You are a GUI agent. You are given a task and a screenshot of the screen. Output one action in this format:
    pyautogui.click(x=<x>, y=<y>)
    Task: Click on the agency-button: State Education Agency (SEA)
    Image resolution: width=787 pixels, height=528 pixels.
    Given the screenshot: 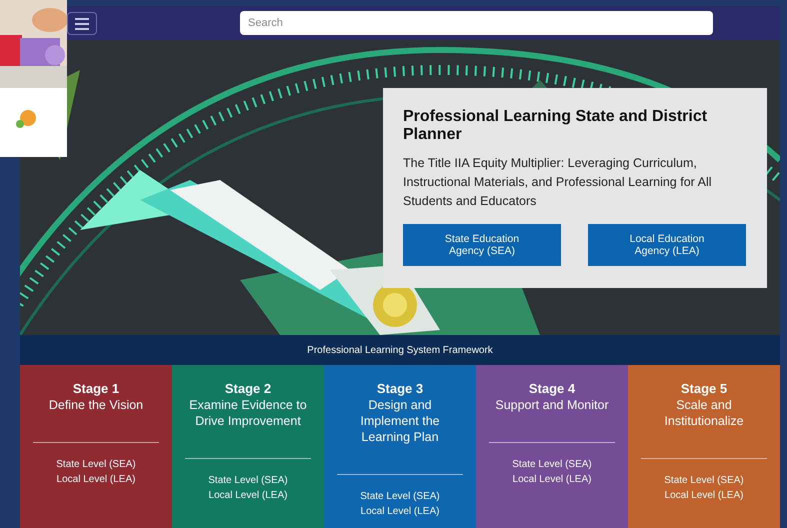 What is the action you would take?
    pyautogui.click(x=482, y=245)
    